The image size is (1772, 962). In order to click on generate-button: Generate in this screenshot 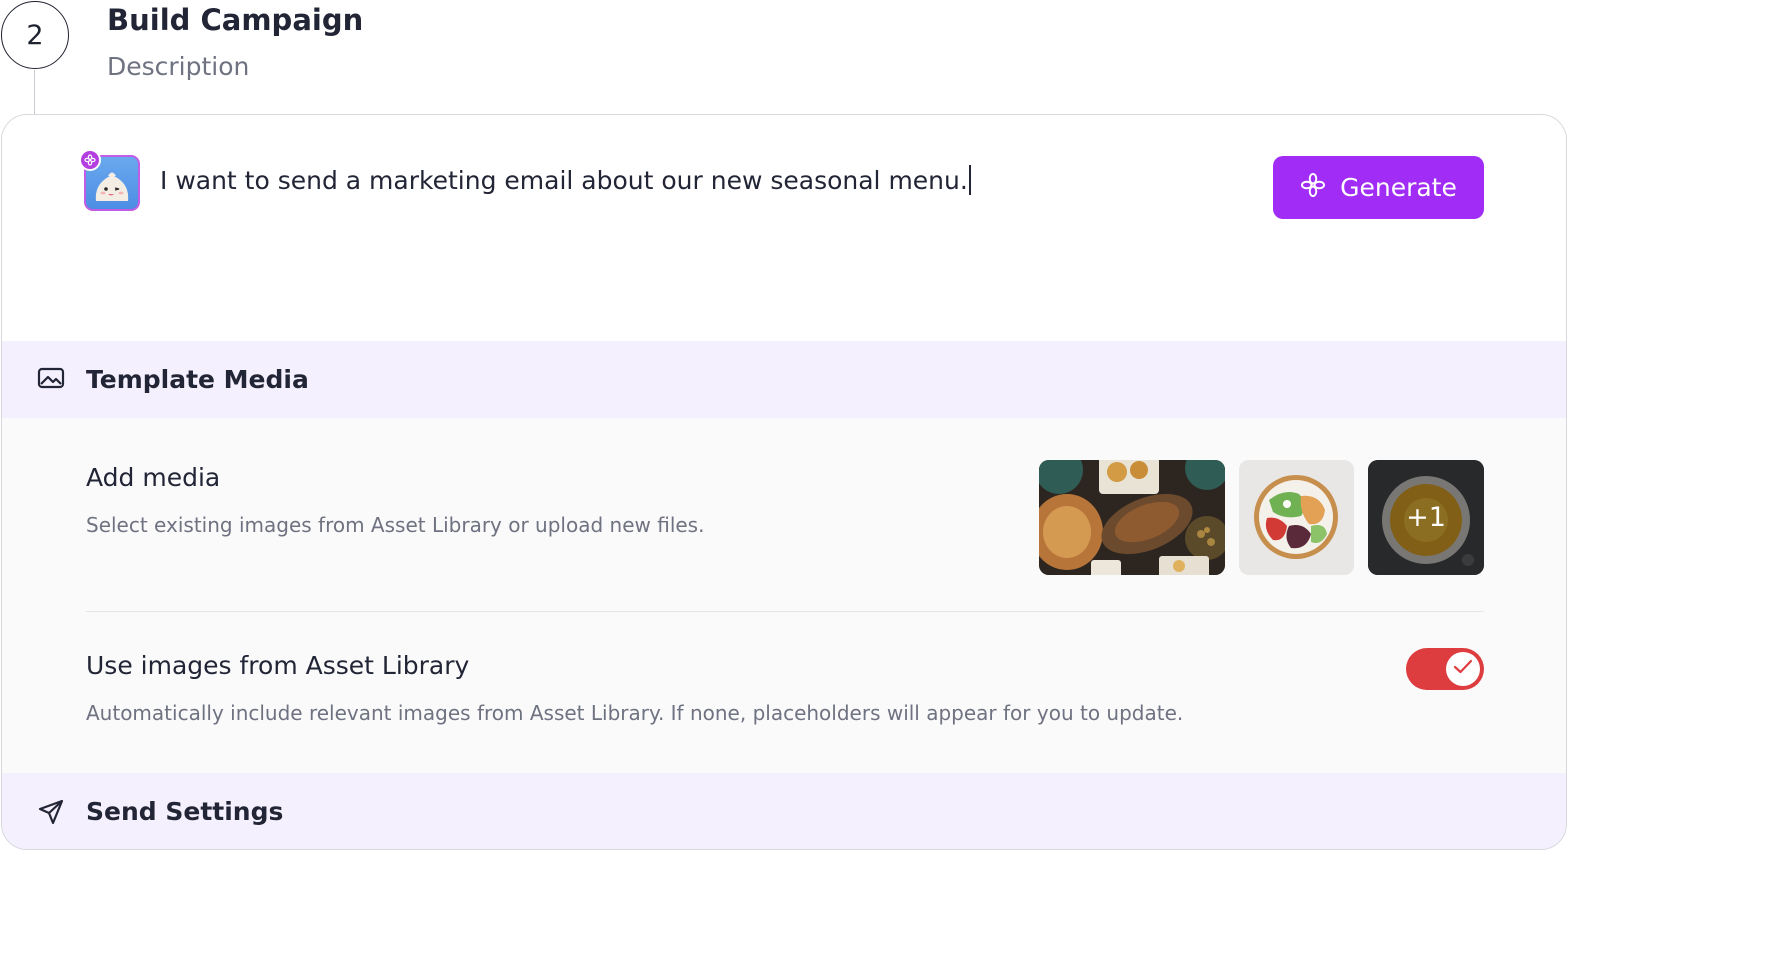, I will do `click(1378, 187)`.